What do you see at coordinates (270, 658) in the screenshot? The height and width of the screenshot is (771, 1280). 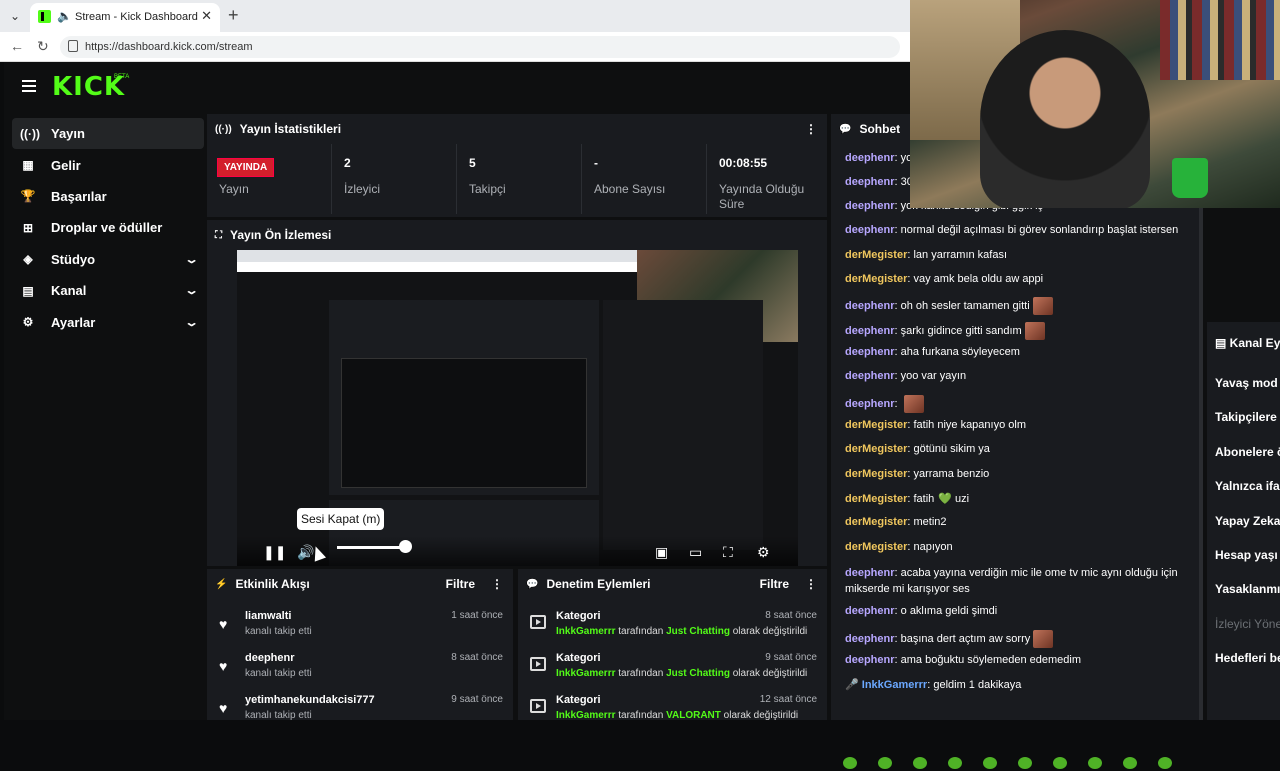 I see `activity-user: deephenr` at bounding box center [270, 658].